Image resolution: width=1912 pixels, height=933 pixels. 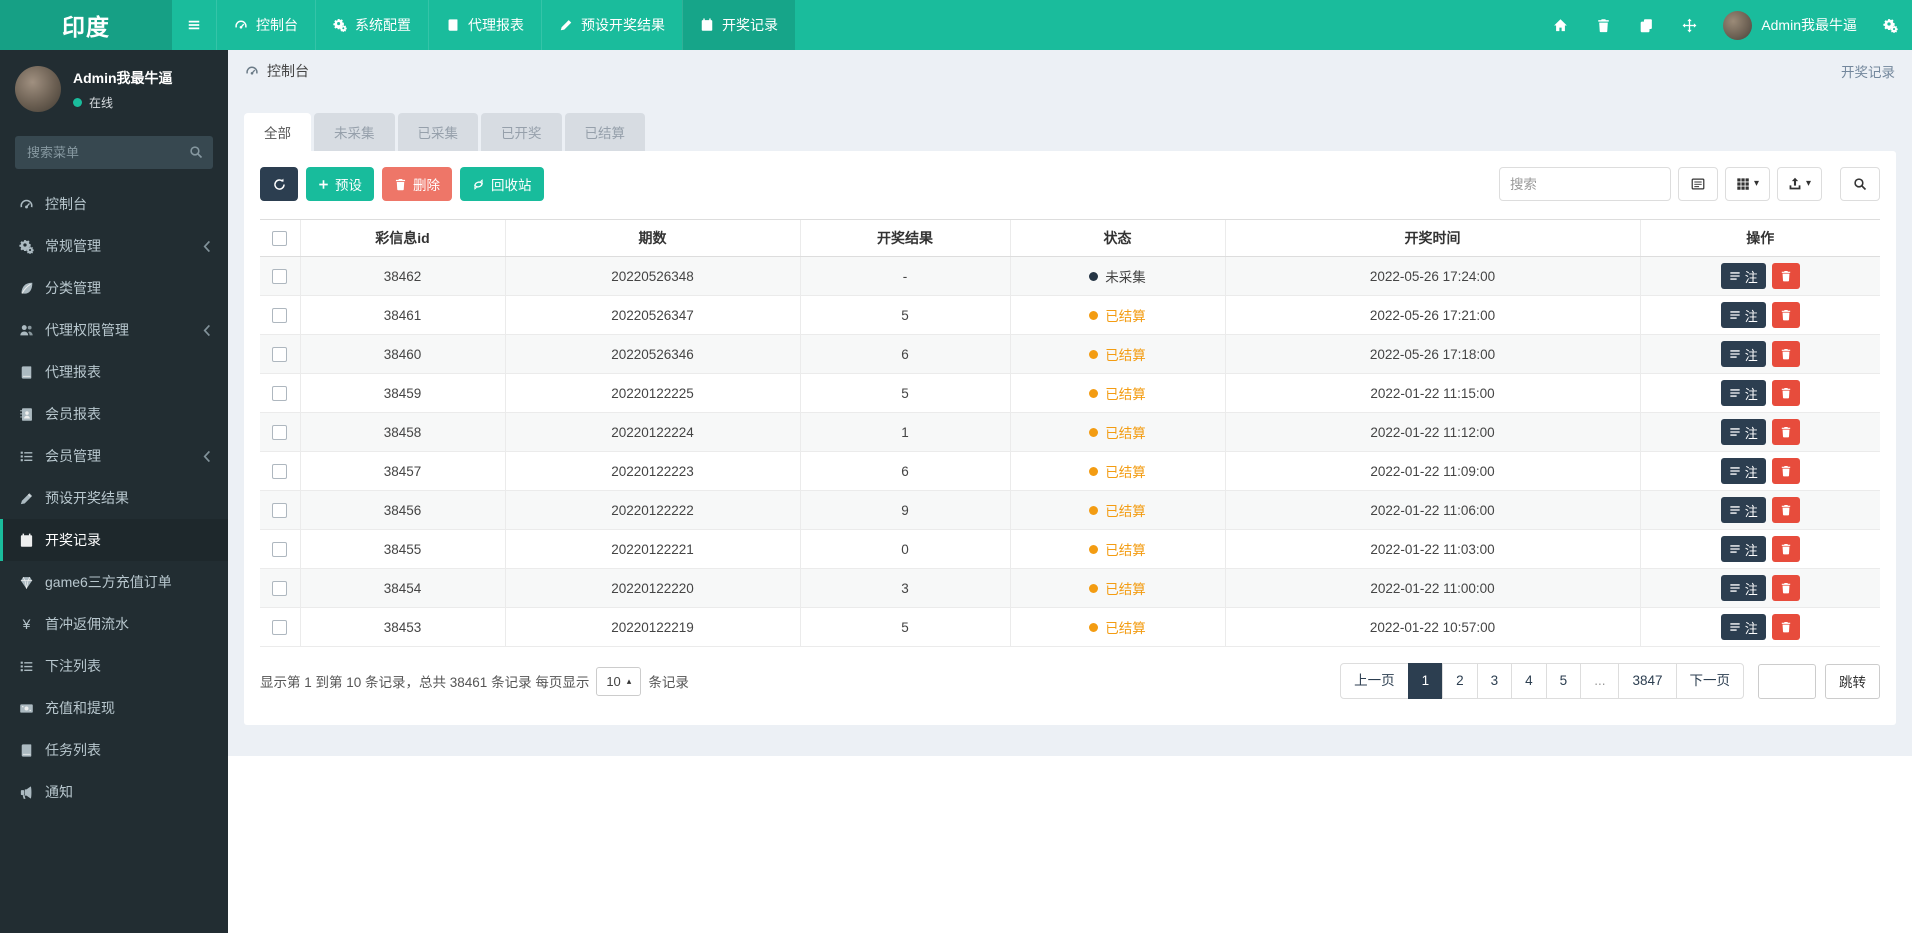 I want to click on top-nav-book: 代理报表, so click(x=484, y=25).